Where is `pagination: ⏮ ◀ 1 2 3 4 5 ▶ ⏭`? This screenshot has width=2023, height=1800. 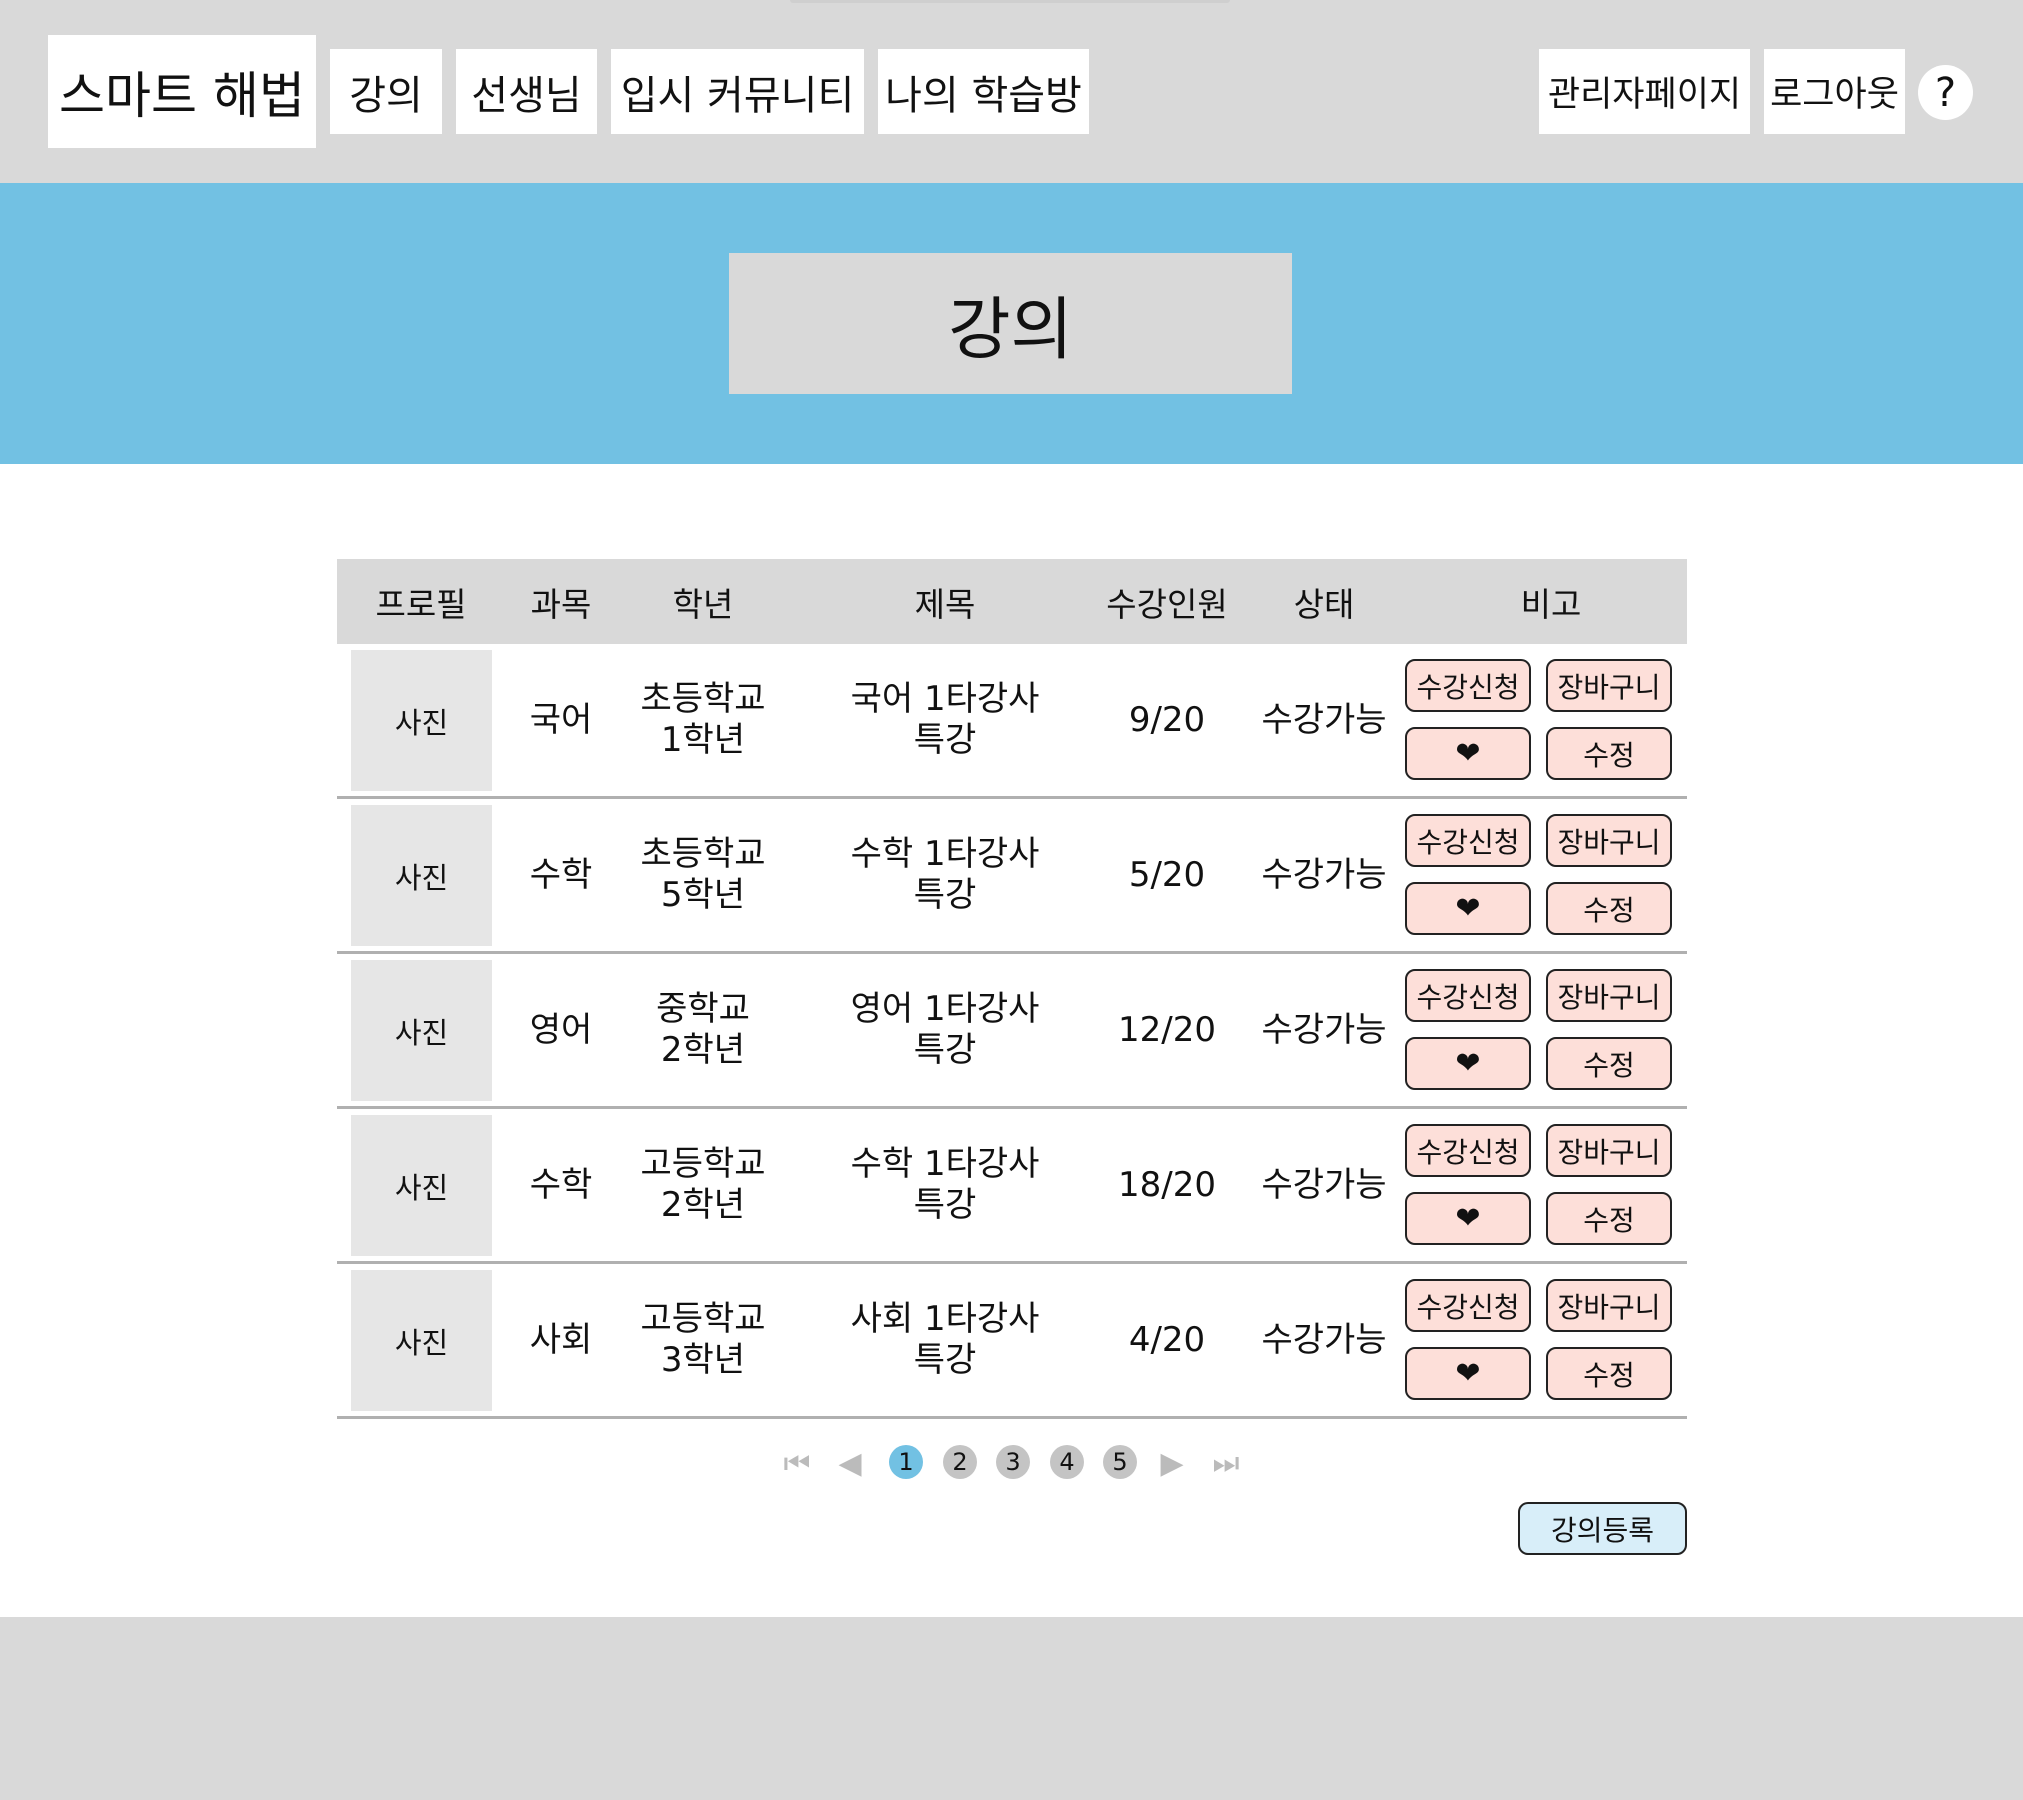 pagination: ⏮ ◀ 1 2 3 4 5 ▶ ⏭ is located at coordinates (1012, 1463).